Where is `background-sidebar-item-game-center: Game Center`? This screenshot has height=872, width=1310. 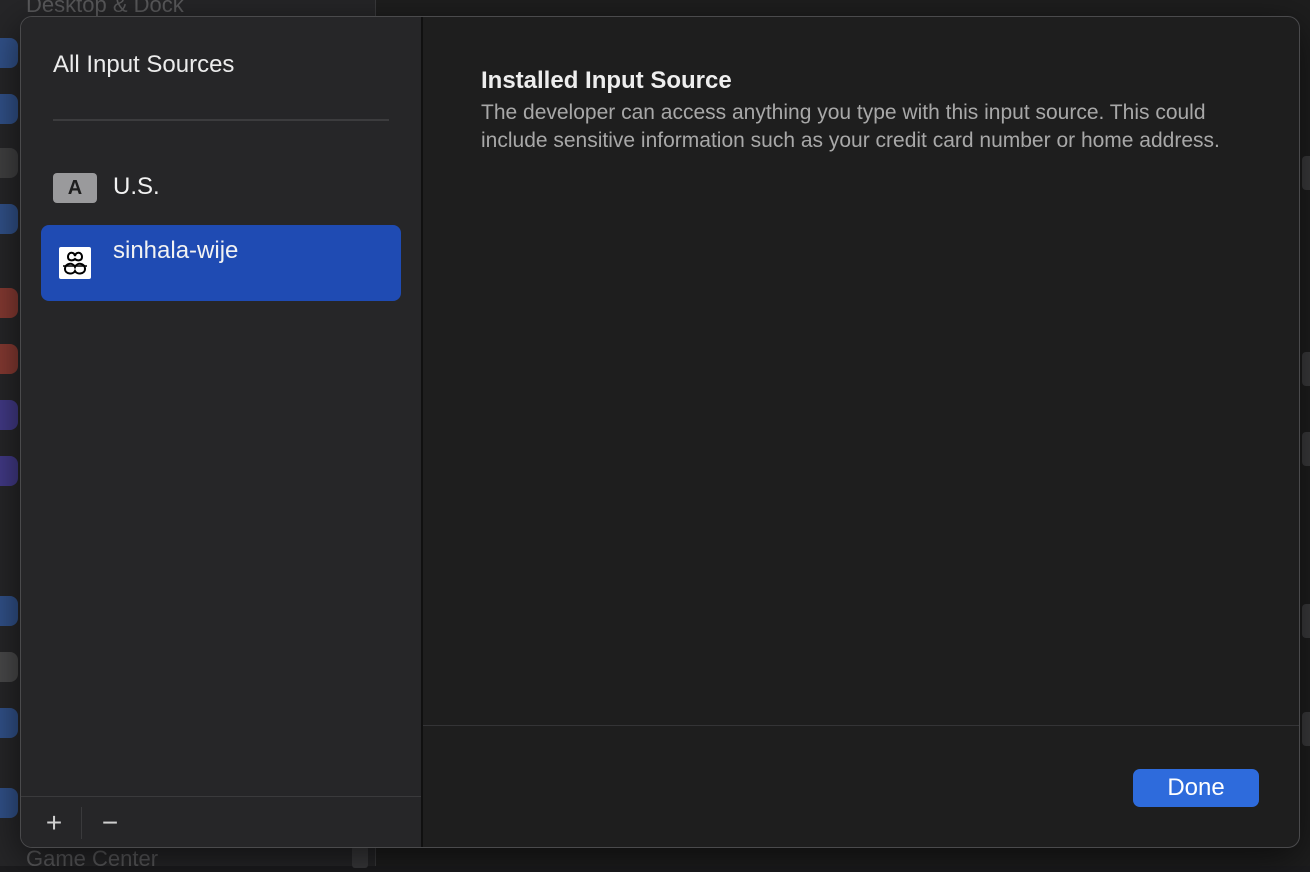
background-sidebar-item-game-center: Game Center is located at coordinates (92, 859).